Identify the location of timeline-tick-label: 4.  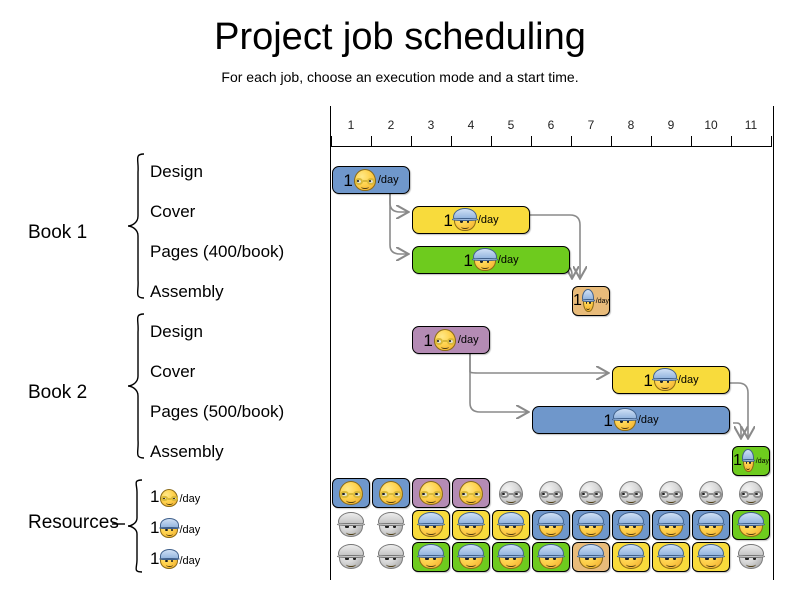
(471, 125).